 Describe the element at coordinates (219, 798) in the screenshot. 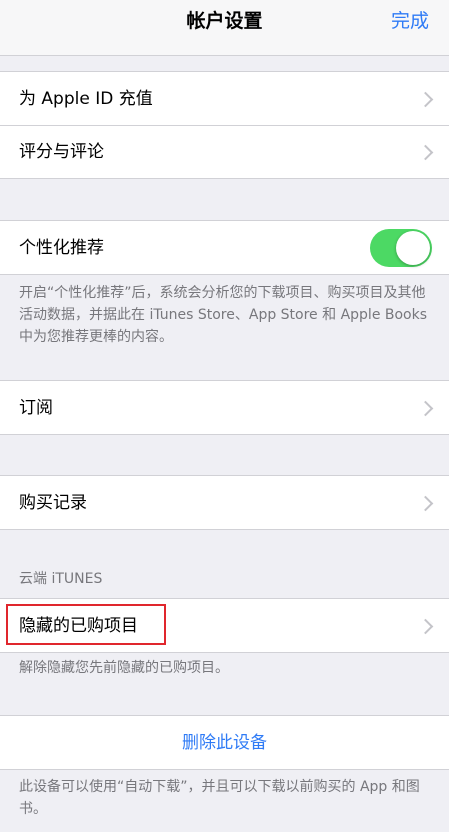

I see `device-footnote: 此设备可以使用“自动下载”，并且可以下载以前购买的 App 和图书。` at that location.